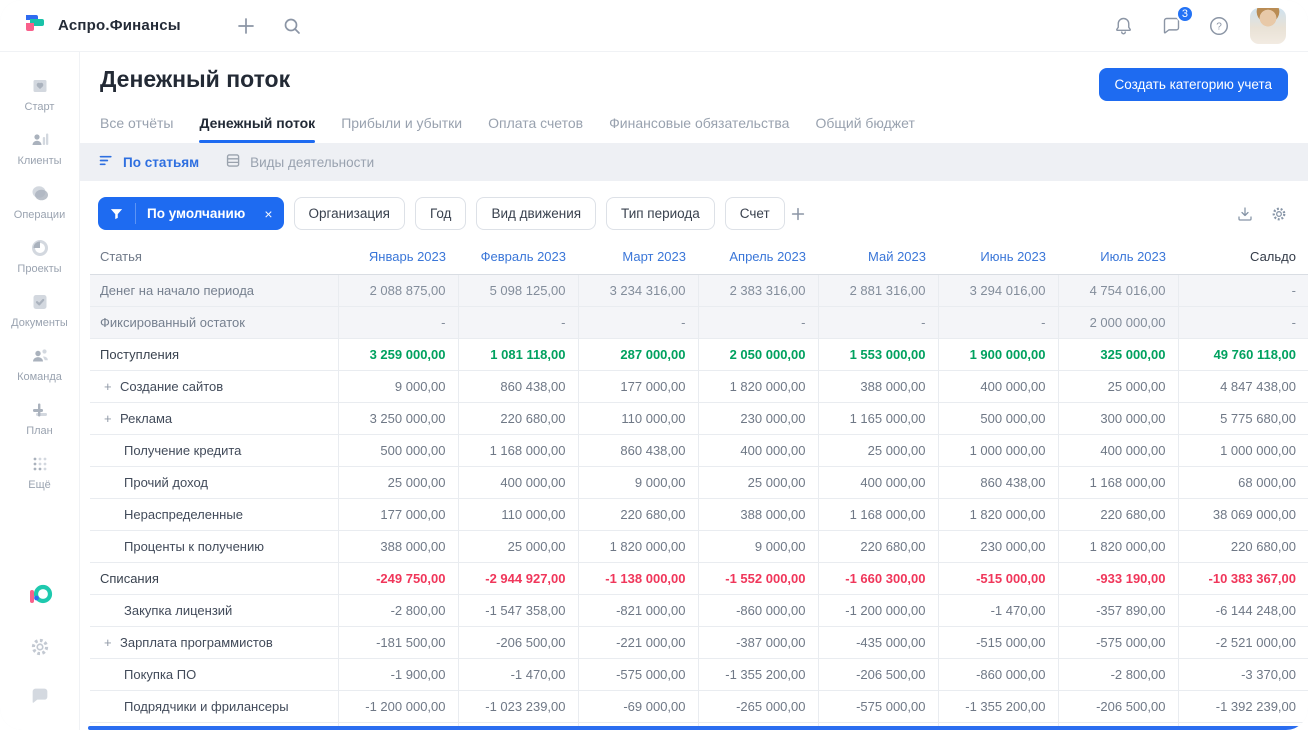 This screenshot has width=1308, height=730. I want to click on row-label: +Зарплата программистов, so click(214, 642).